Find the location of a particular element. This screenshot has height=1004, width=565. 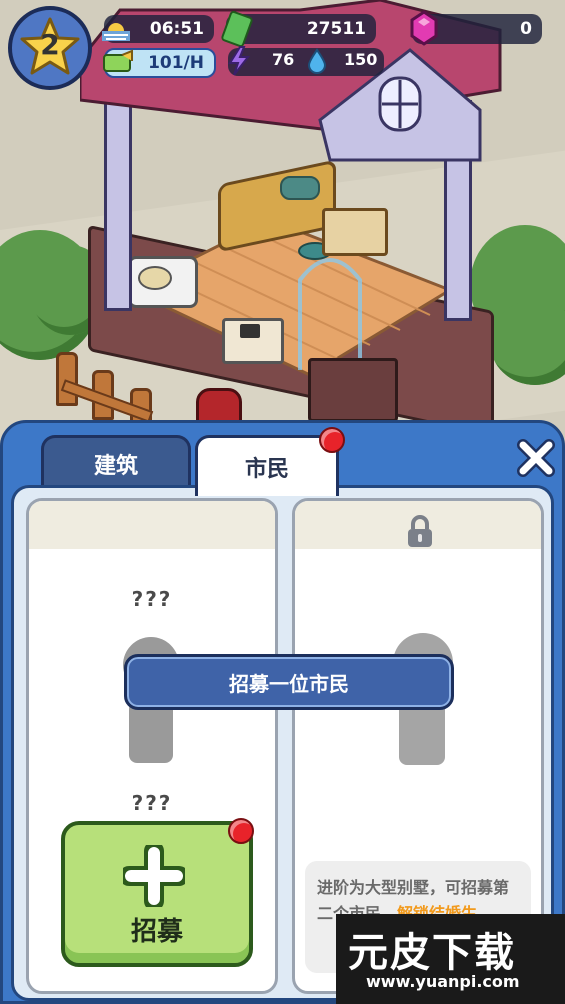

tab-buildings: 建筑 is located at coordinates (116, 462).